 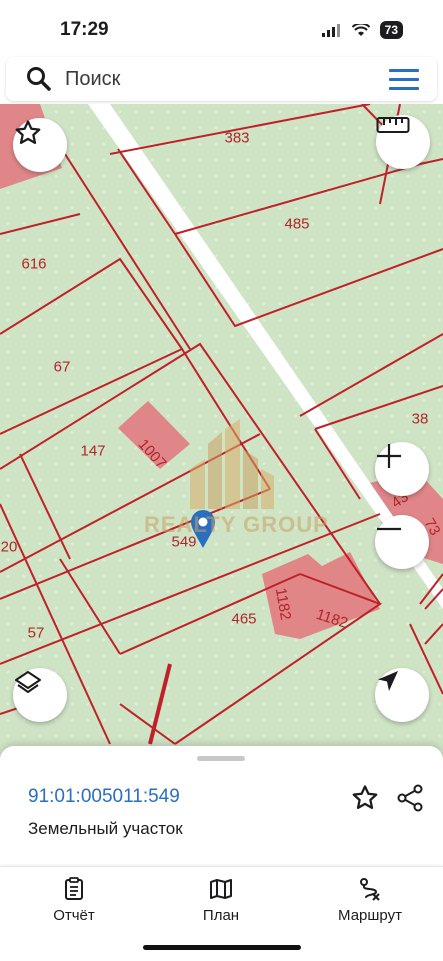 What do you see at coordinates (403, 142) in the screenshot?
I see `ruler-button` at bounding box center [403, 142].